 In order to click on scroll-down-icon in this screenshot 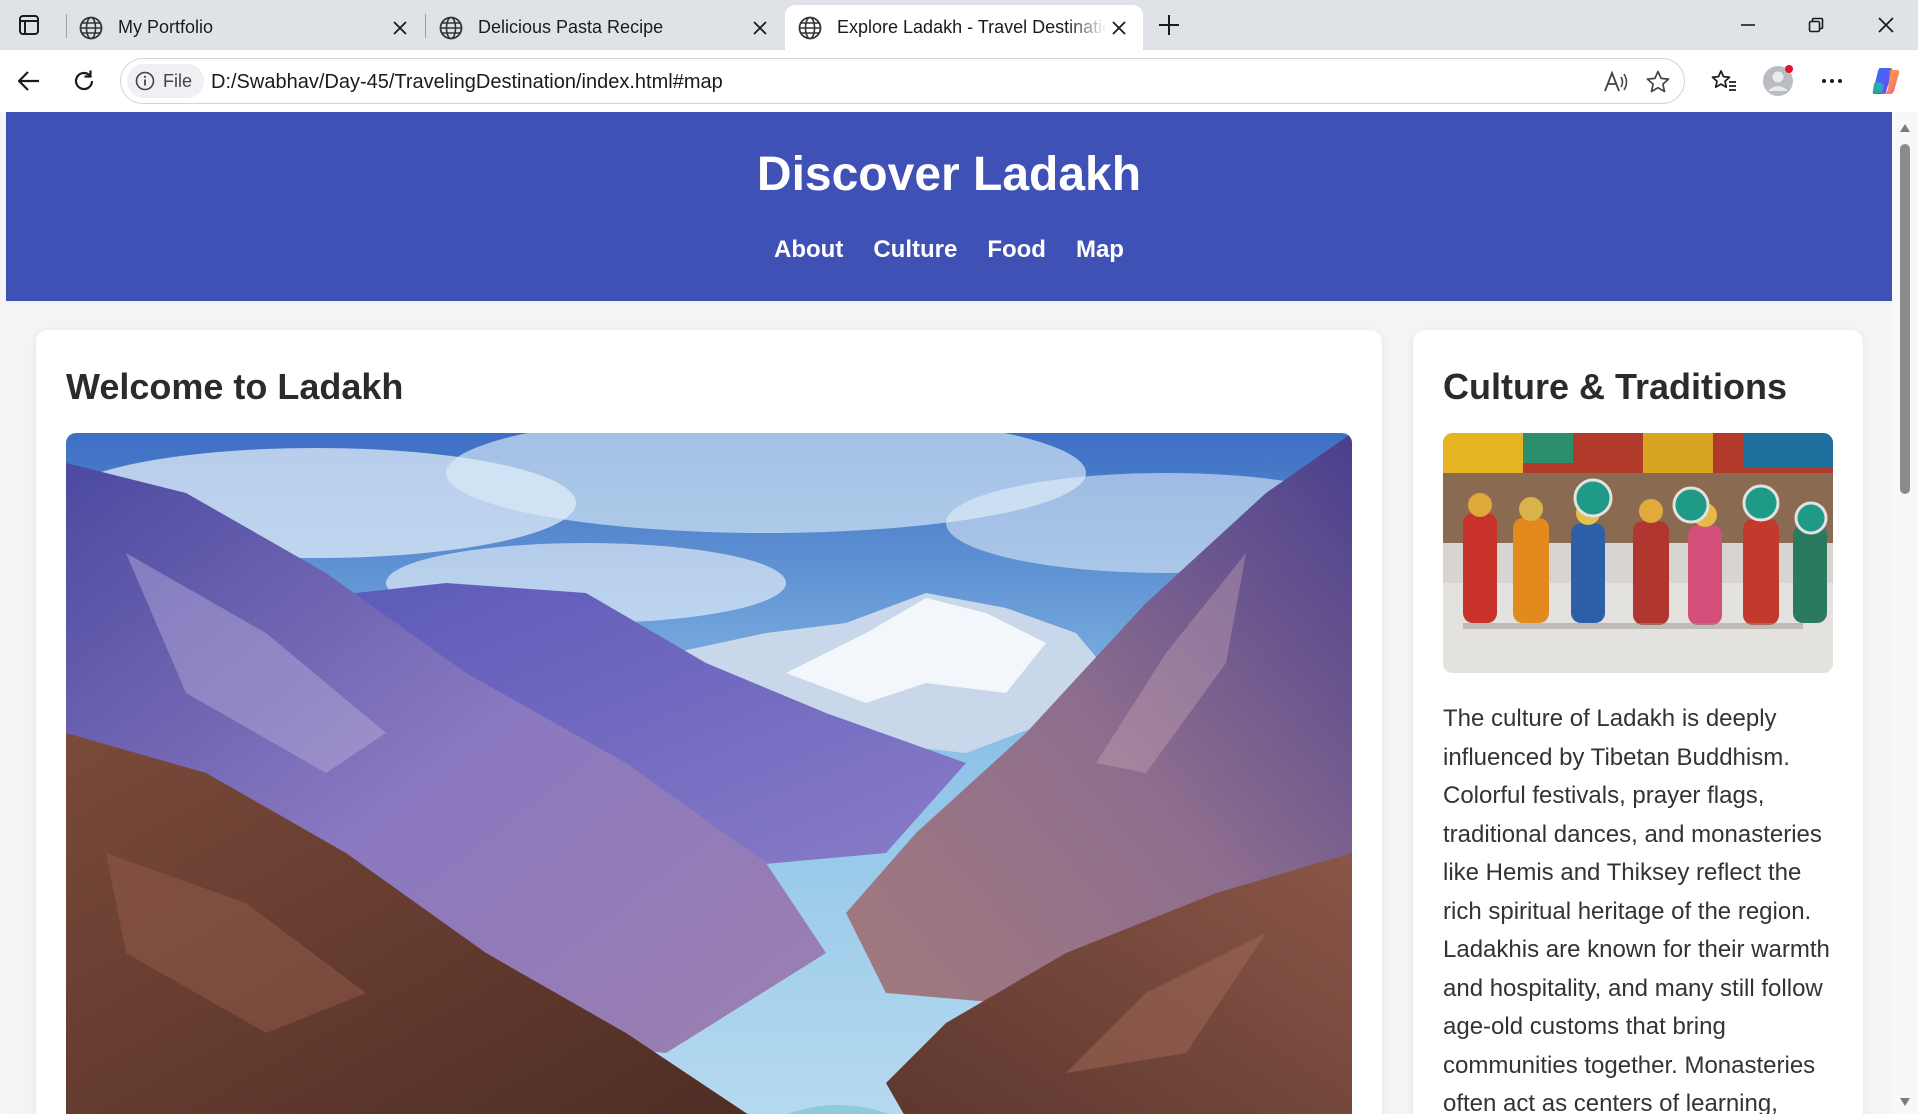, I will do `click(1905, 1102)`.